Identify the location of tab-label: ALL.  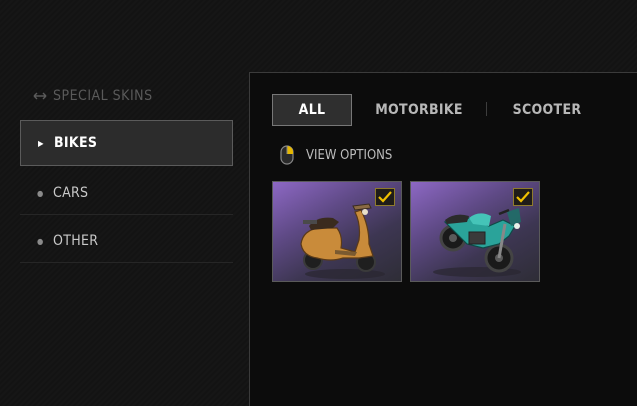
(312, 110).